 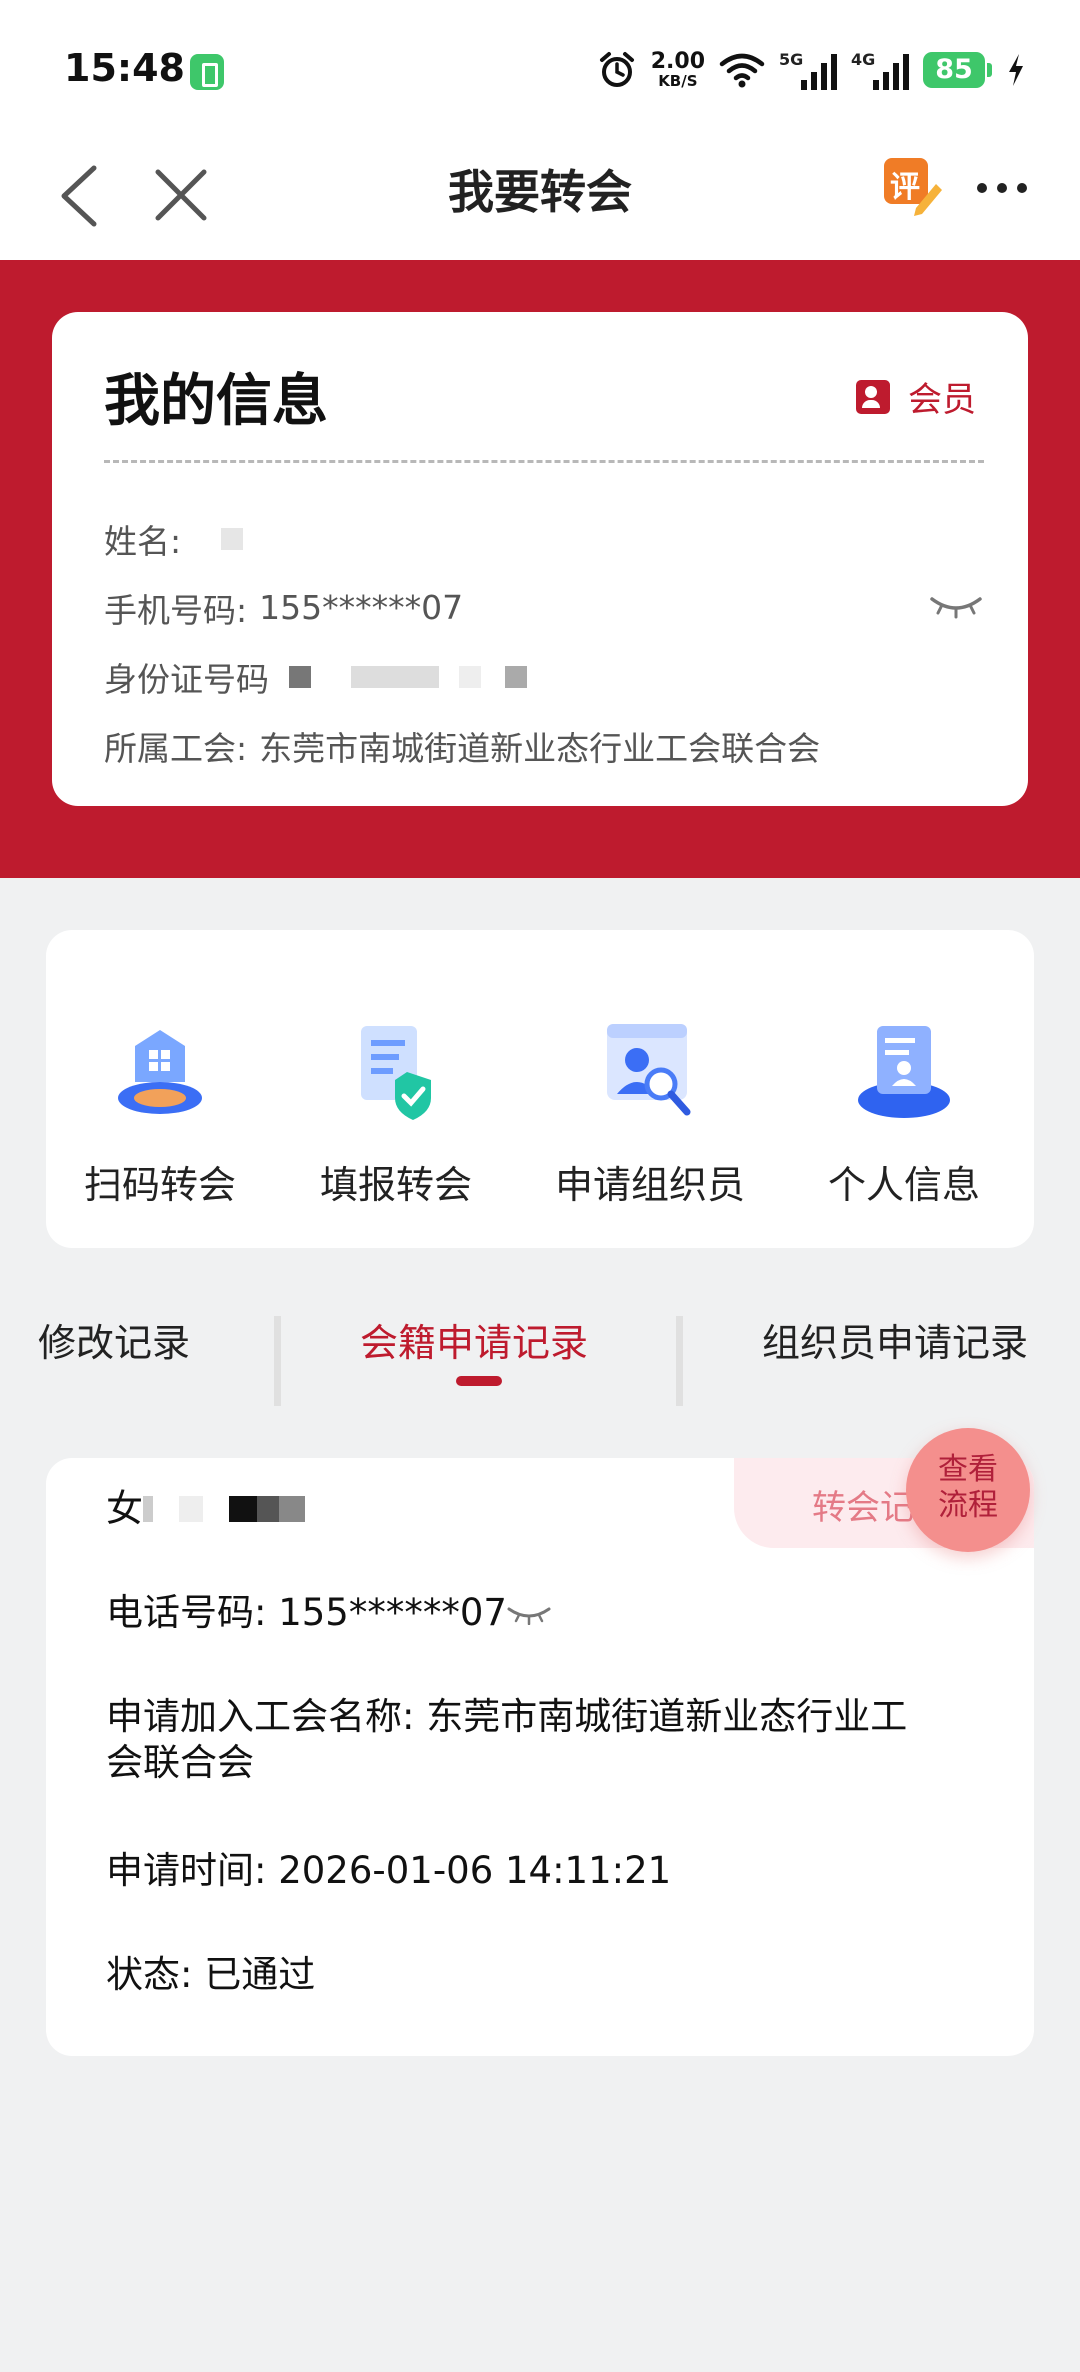 What do you see at coordinates (207, 72) in the screenshot?
I see `battery-saver-icon` at bounding box center [207, 72].